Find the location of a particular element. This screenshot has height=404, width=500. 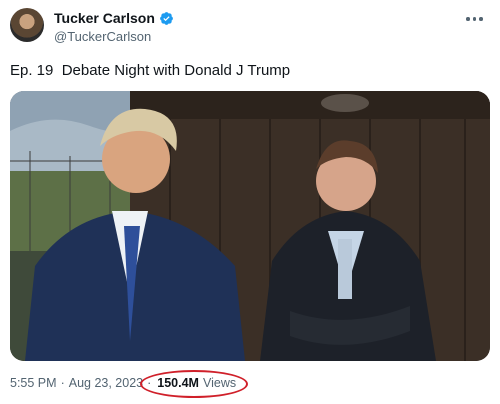

author-display-name: Tucker Carlson is located at coordinates (104, 18).